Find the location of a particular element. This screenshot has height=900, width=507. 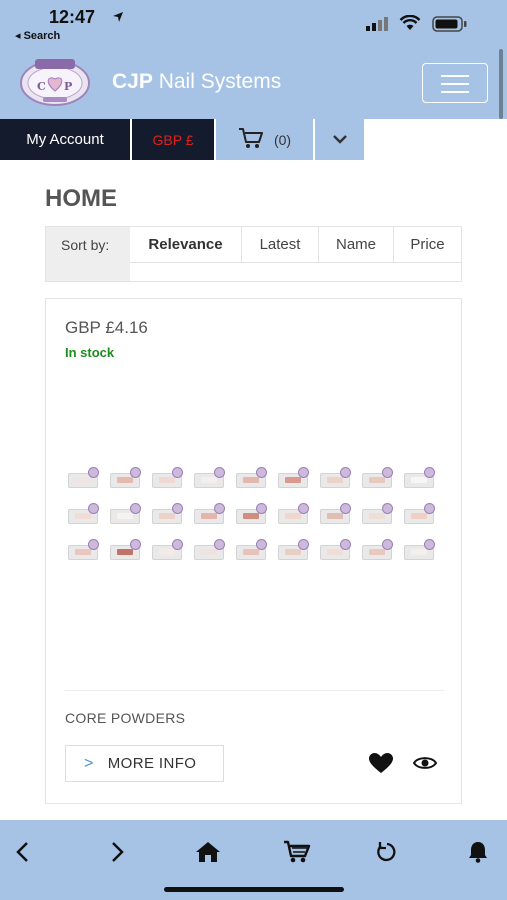

svg-text: C is located at coordinates (41, 86).